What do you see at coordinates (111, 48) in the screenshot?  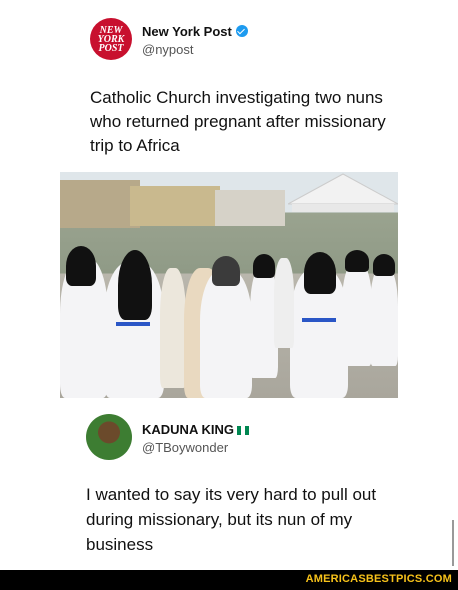 I see `avatar-text-line: POST` at bounding box center [111, 48].